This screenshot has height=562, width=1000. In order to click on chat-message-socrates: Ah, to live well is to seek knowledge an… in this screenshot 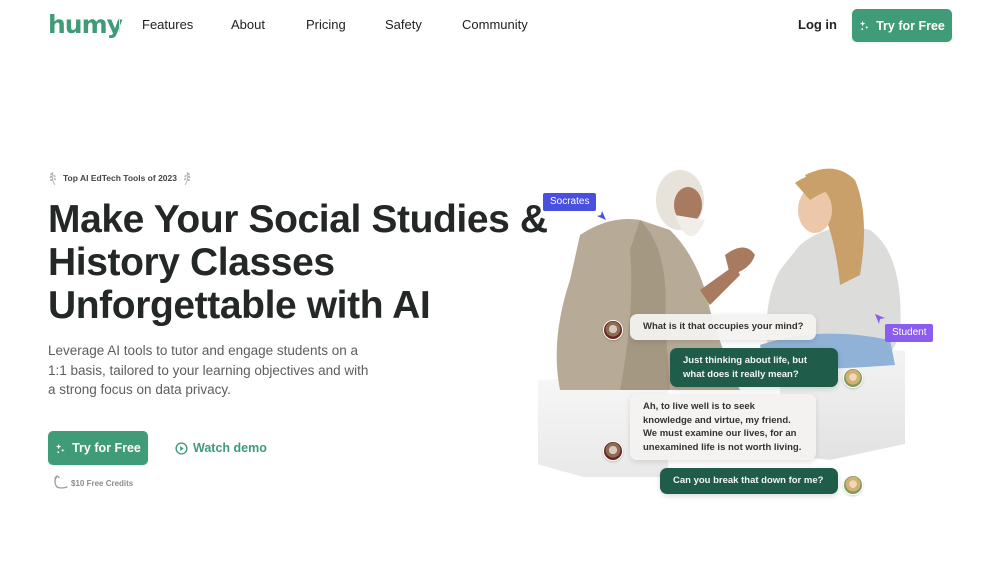, I will do `click(723, 427)`.